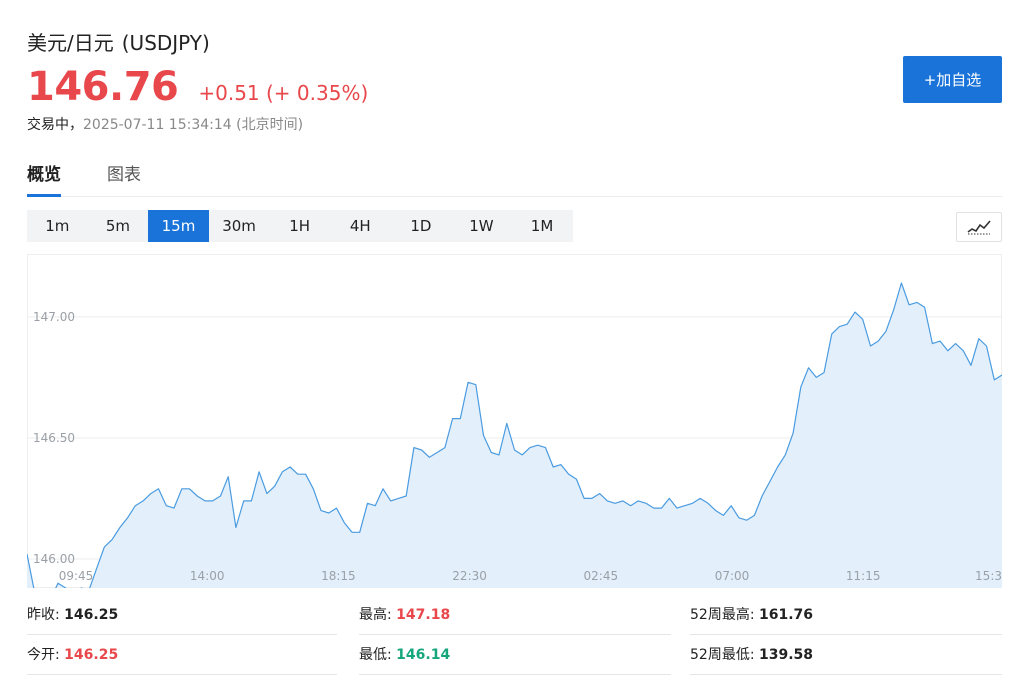 Image resolution: width=1024 pixels, height=692 pixels. Describe the element at coordinates (952, 79) in the screenshot. I see `add-to-watchlist-button: +加自选` at that location.